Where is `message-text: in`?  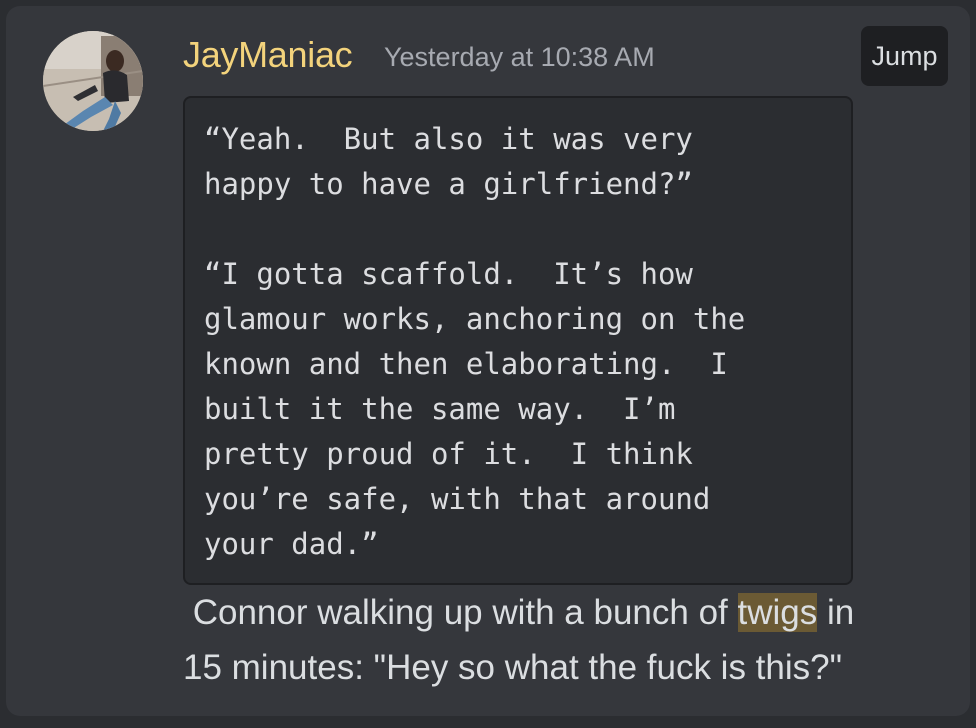 message-text: in is located at coordinates (836, 612).